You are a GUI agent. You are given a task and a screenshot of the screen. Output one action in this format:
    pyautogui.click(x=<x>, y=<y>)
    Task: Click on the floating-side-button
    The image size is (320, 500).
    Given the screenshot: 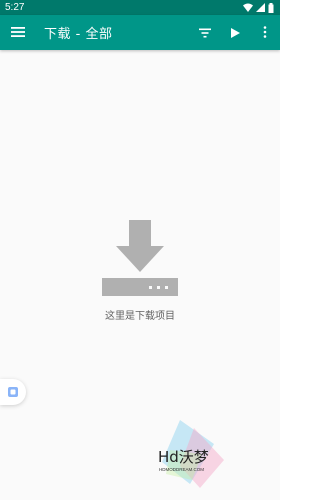 What is the action you would take?
    pyautogui.click(x=13, y=392)
    